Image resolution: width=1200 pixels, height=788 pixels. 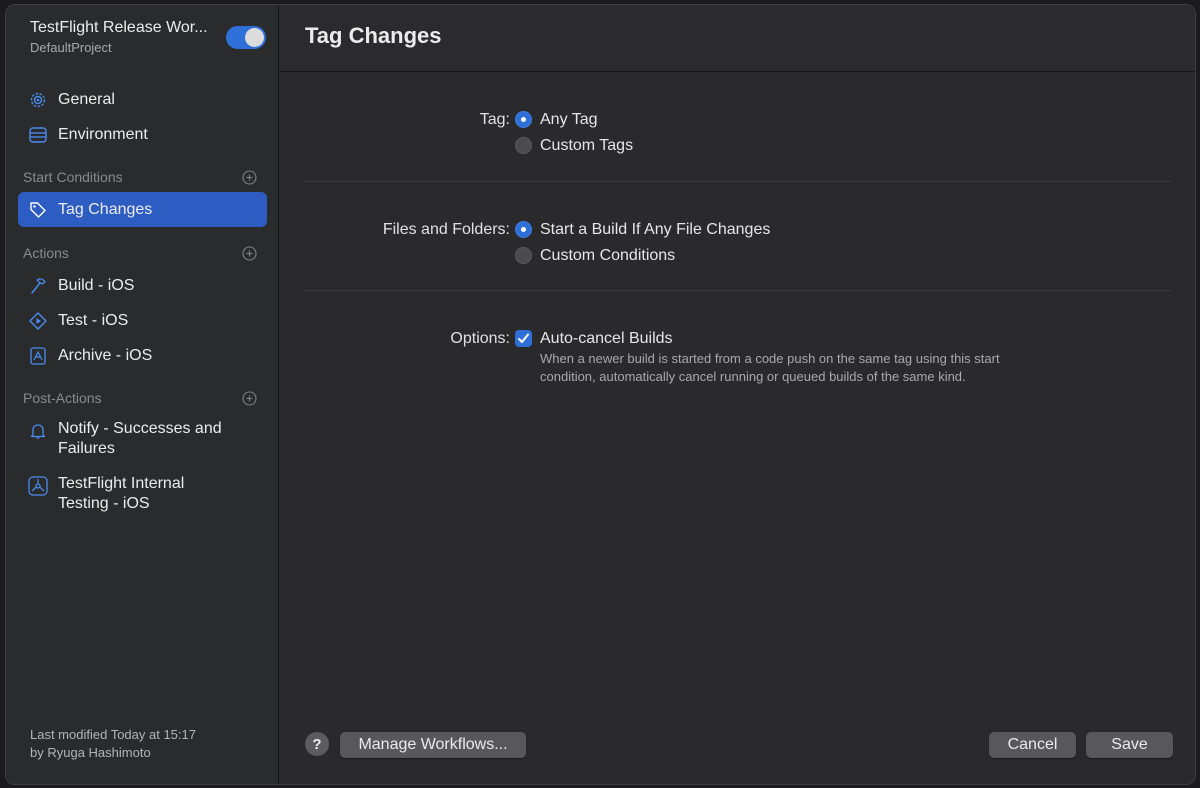 I want to click on sidebar-item-label: TestFlight Internal Testing - iOS, so click(x=121, y=493).